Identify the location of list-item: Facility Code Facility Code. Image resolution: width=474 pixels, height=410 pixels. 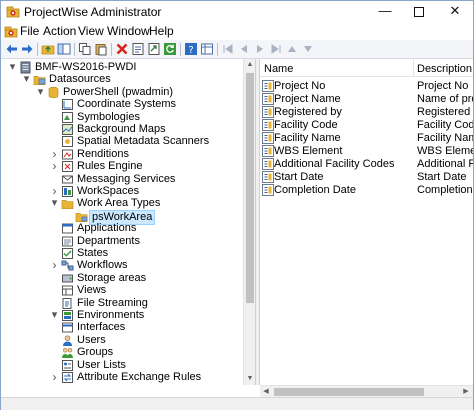
(366, 125).